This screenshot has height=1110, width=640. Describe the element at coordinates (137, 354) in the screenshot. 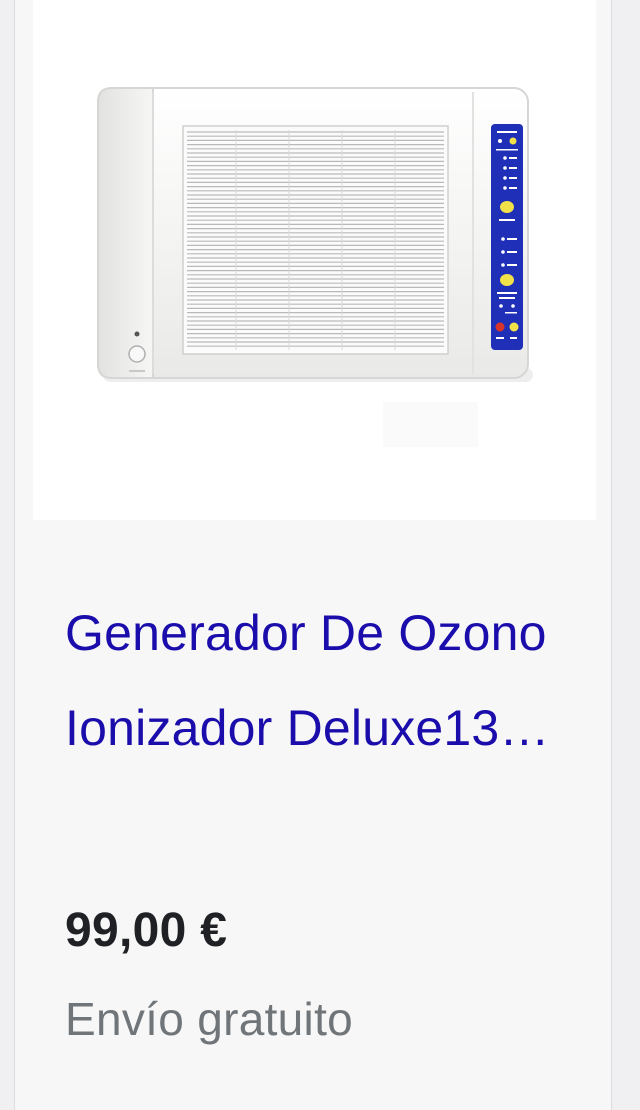

I see `power-button-icon` at that location.